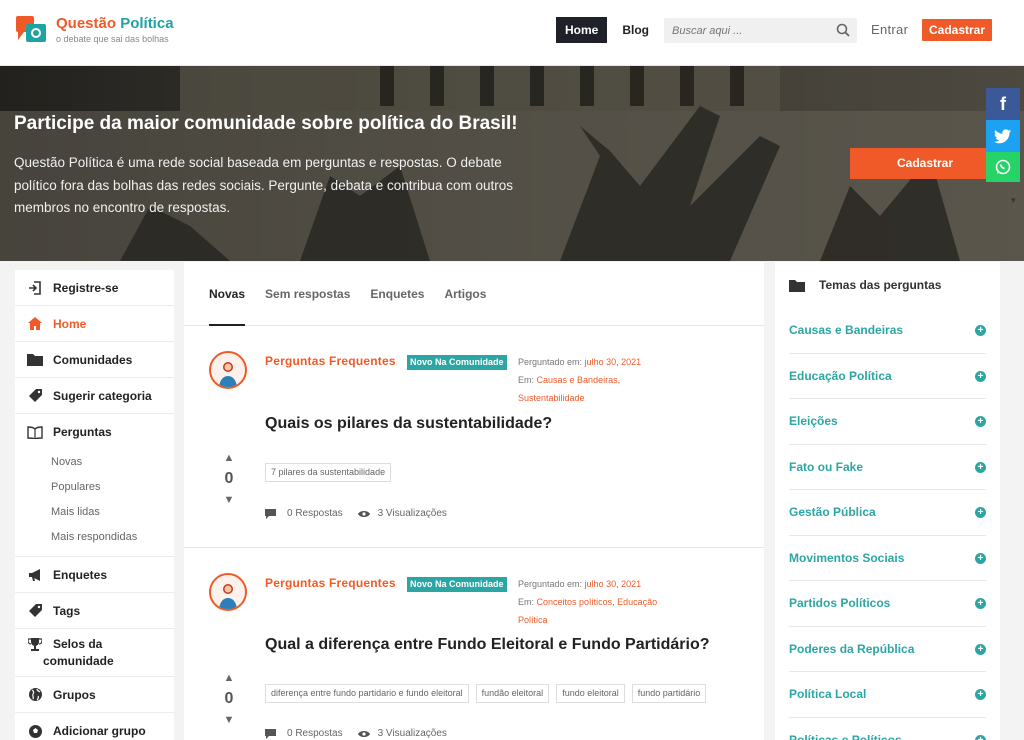  I want to click on hero-signup-button: Cadastrar, so click(925, 163).